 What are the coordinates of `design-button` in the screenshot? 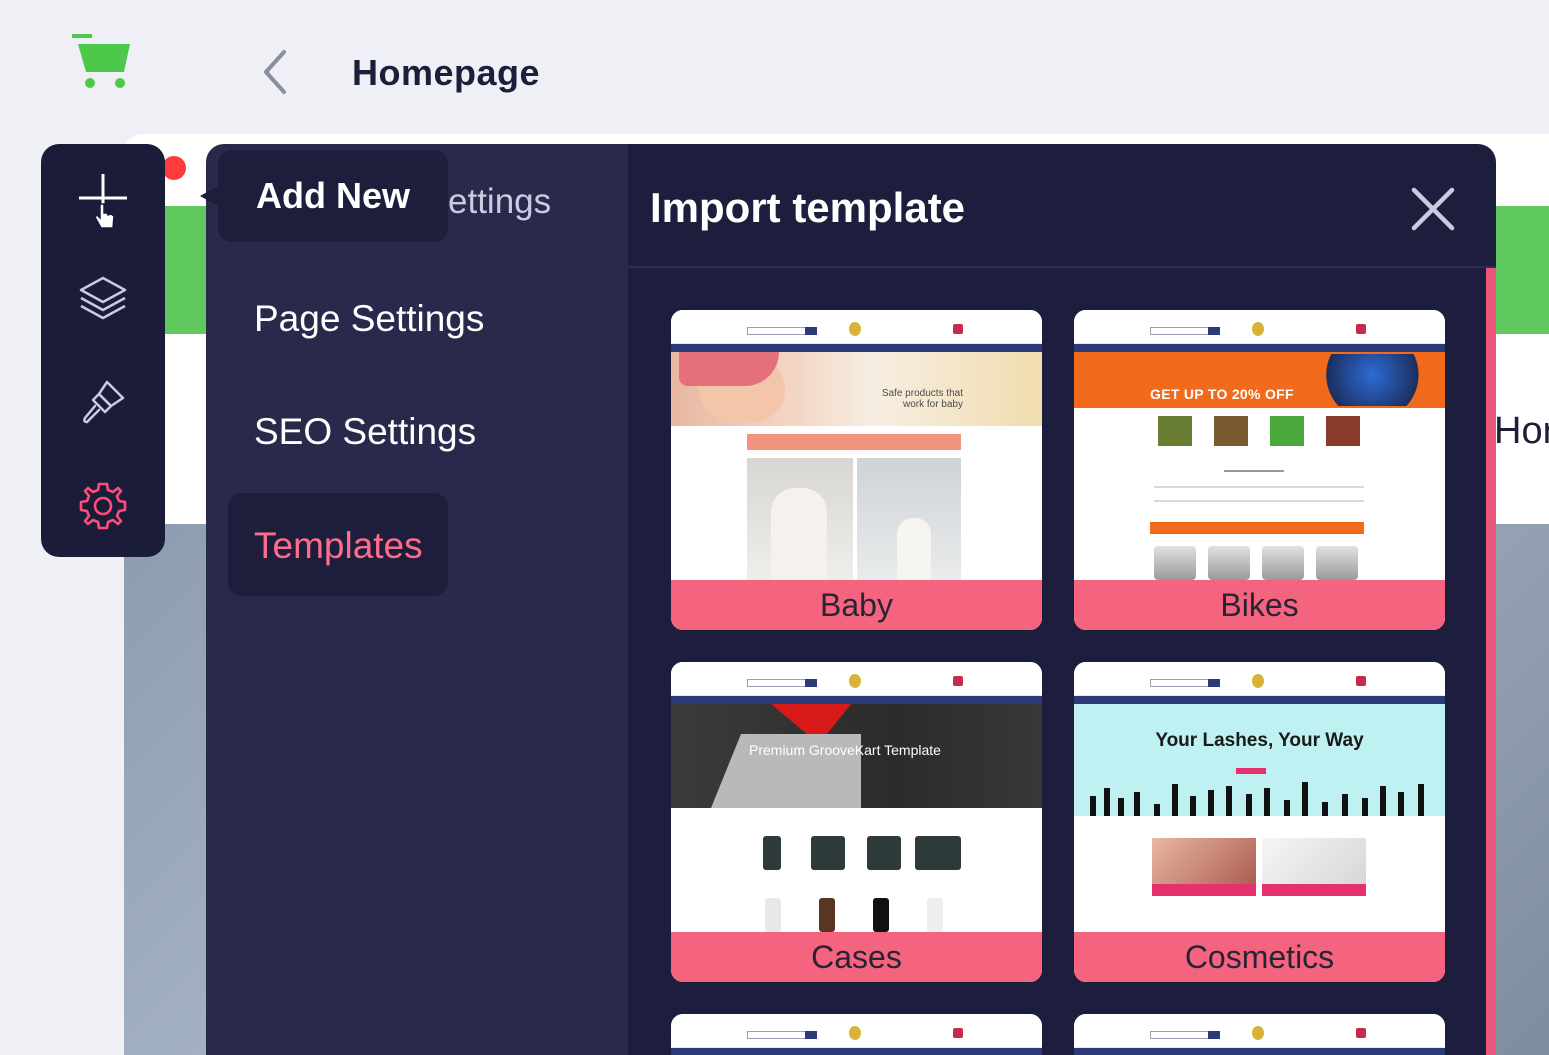 It's located at (103, 402).